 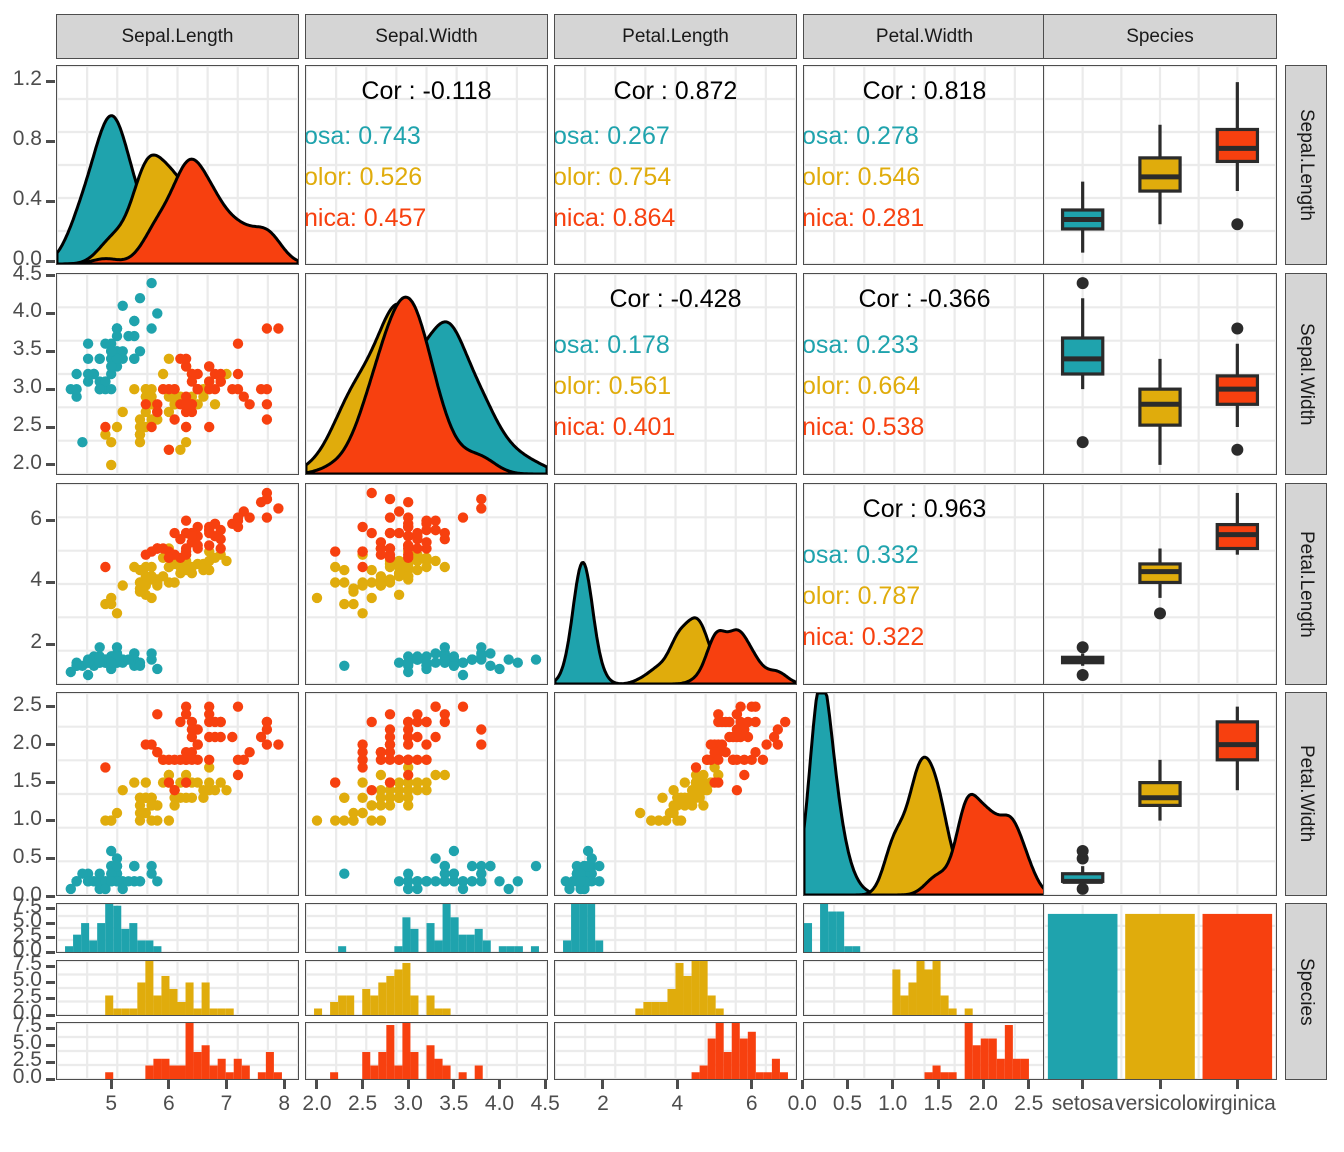 I want to click on density-panel-sepal-length, so click(x=177, y=165).